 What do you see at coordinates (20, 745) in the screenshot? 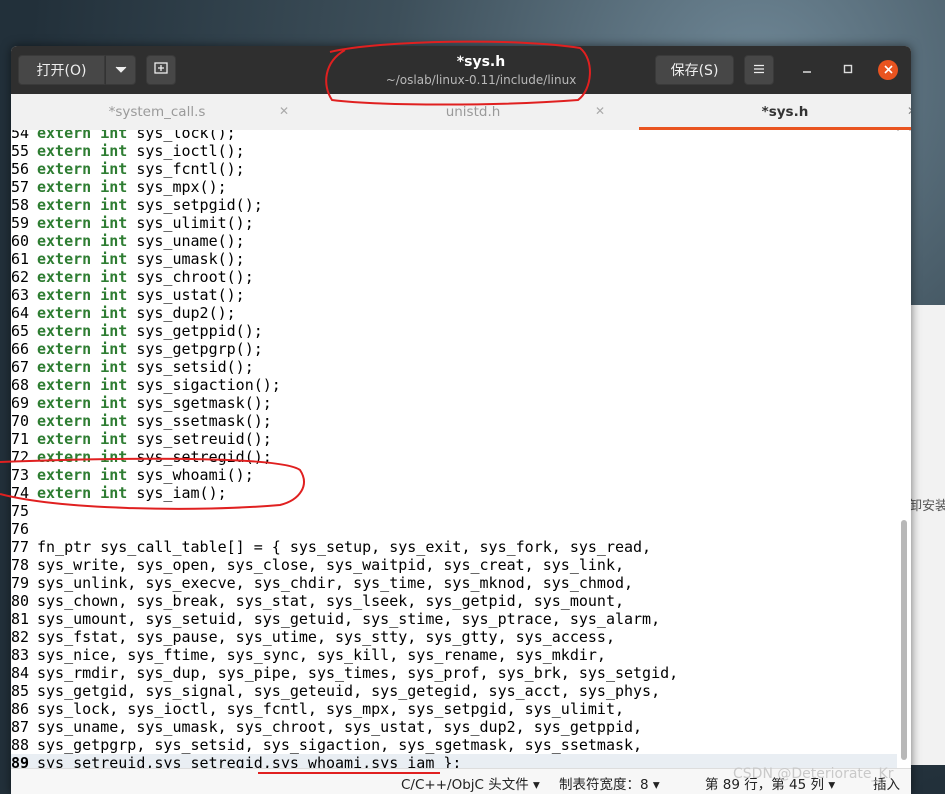
I see `line-number: 88` at bounding box center [20, 745].